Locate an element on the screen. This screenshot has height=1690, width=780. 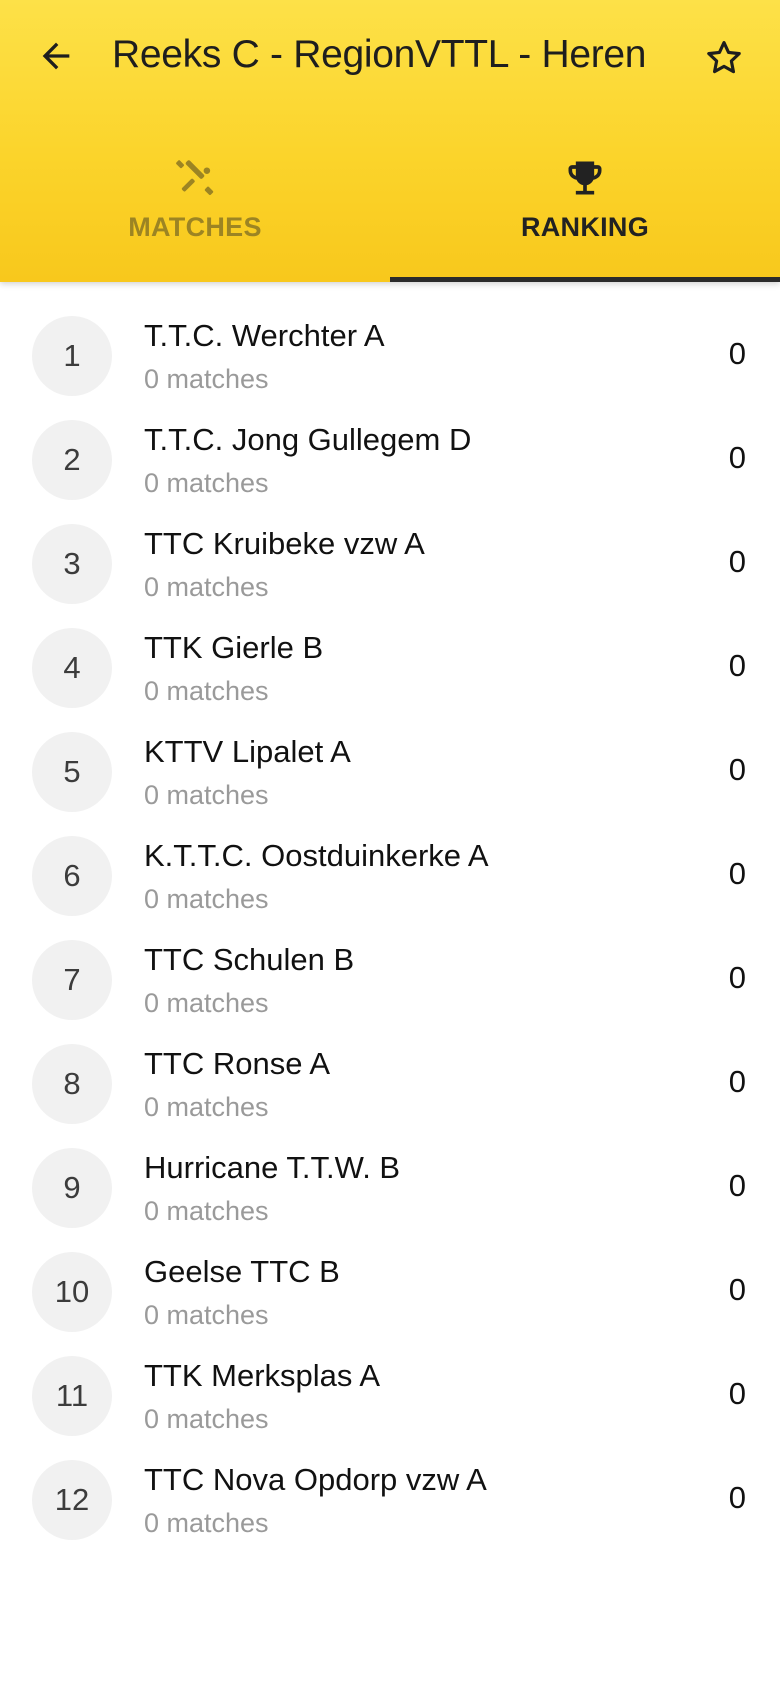
team-name: TTK Merksplas A is located at coordinates (262, 1375).